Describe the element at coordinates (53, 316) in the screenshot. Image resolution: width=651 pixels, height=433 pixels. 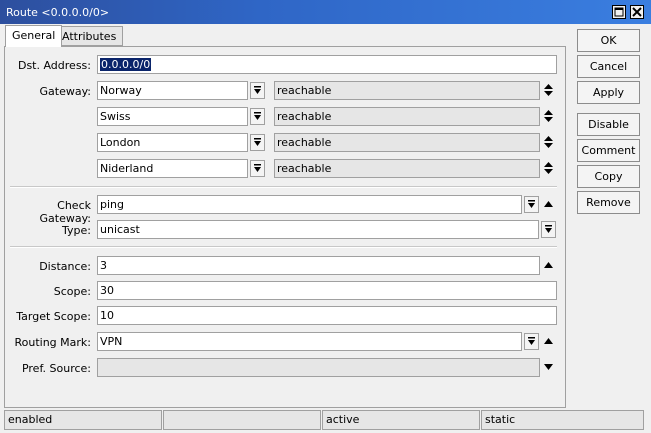
I see `target-scope-label: Target Scope:` at that location.